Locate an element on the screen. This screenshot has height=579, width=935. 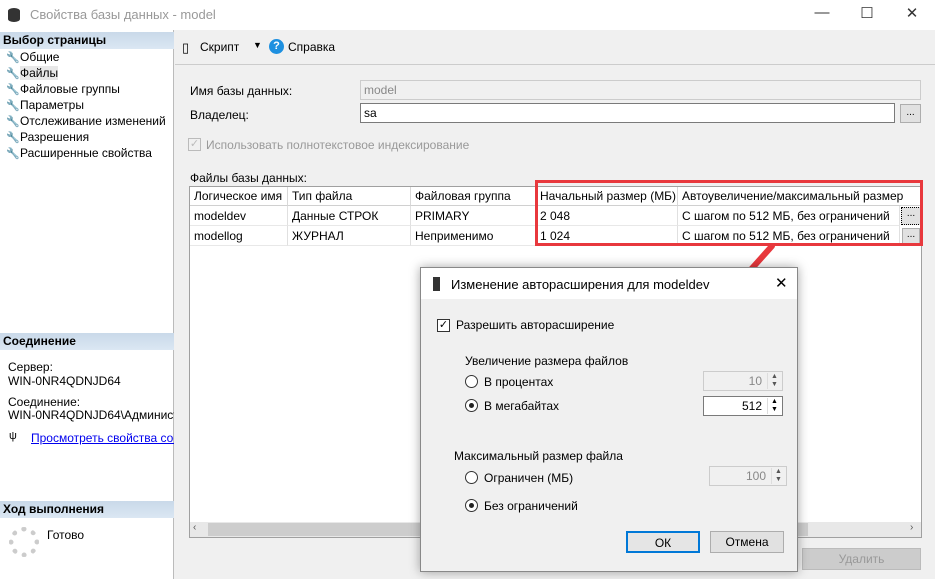
sidebar-item-files: 🔧Файлы is located at coordinates (32, 73).